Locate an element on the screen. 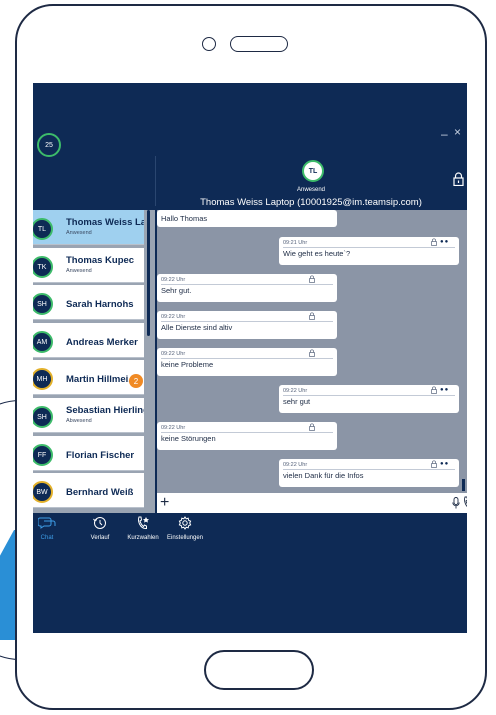 The image size is (496, 715). app-logo: 25 is located at coordinates (49, 145).